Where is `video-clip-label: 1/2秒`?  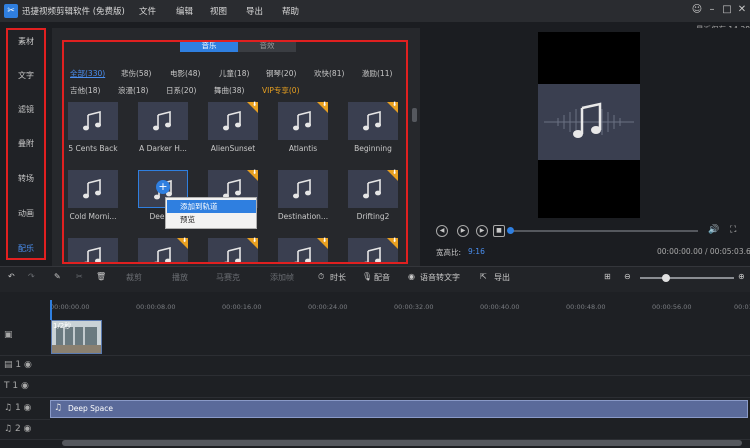 video-clip-label: 1/2秒 is located at coordinates (62, 326).